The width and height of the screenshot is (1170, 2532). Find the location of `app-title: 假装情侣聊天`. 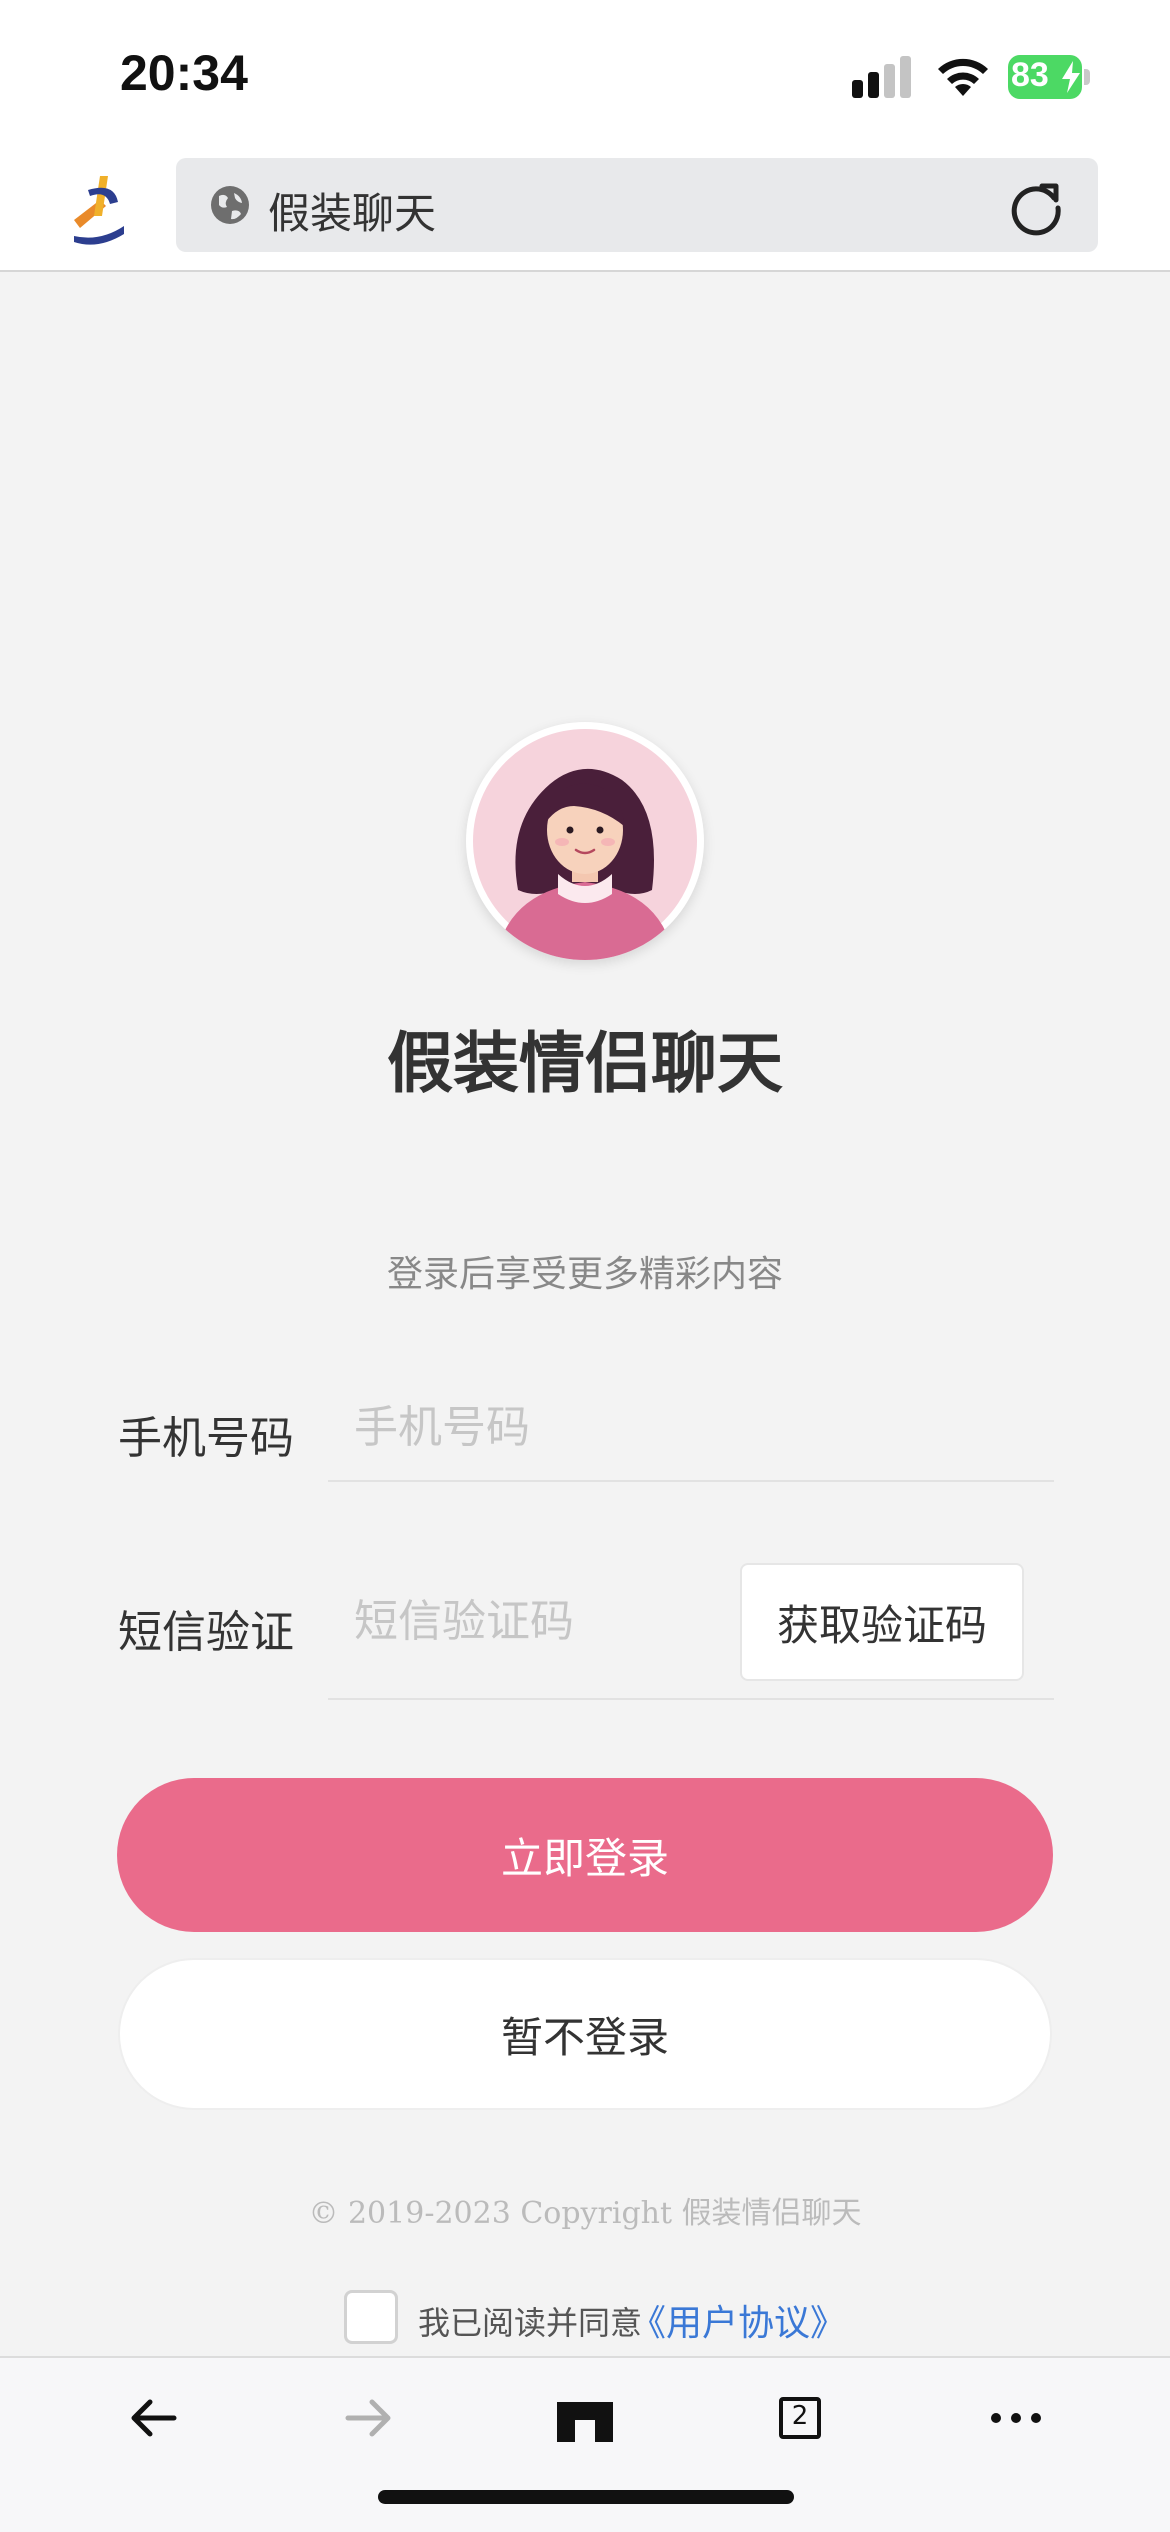

app-title: 假装情侣聊天 is located at coordinates (585, 1063).